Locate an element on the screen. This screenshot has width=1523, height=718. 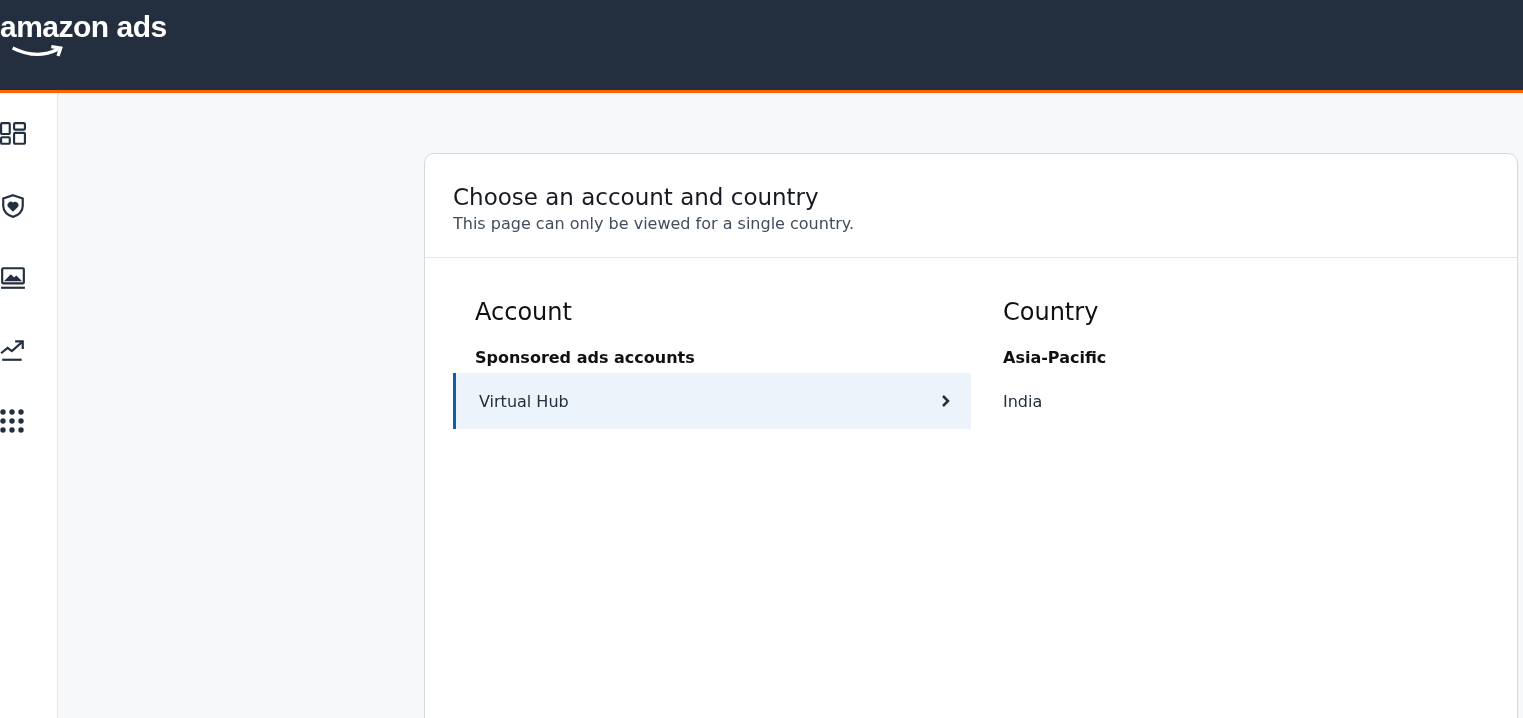
account-group-label: Sponsored ads accounts is located at coordinates (585, 357).